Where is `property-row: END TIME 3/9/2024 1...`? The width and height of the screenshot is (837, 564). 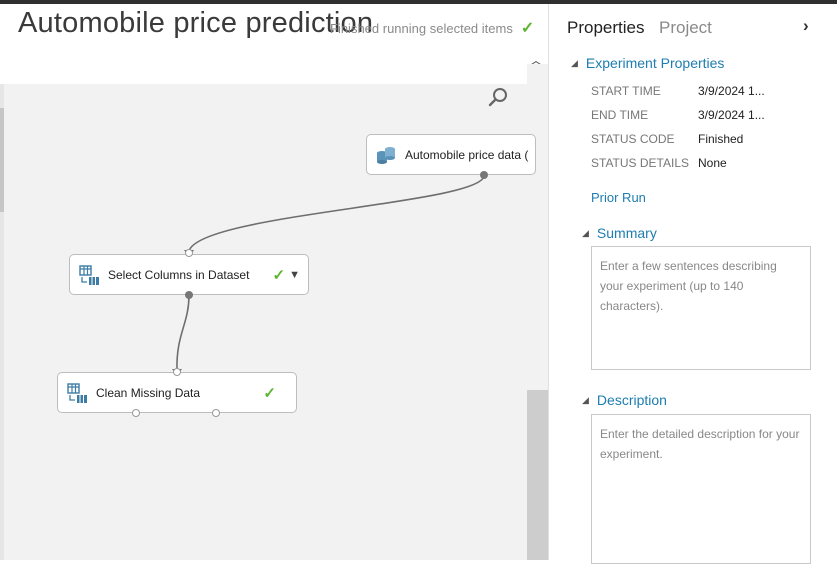 property-row: END TIME 3/9/2024 1... is located at coordinates (678, 115).